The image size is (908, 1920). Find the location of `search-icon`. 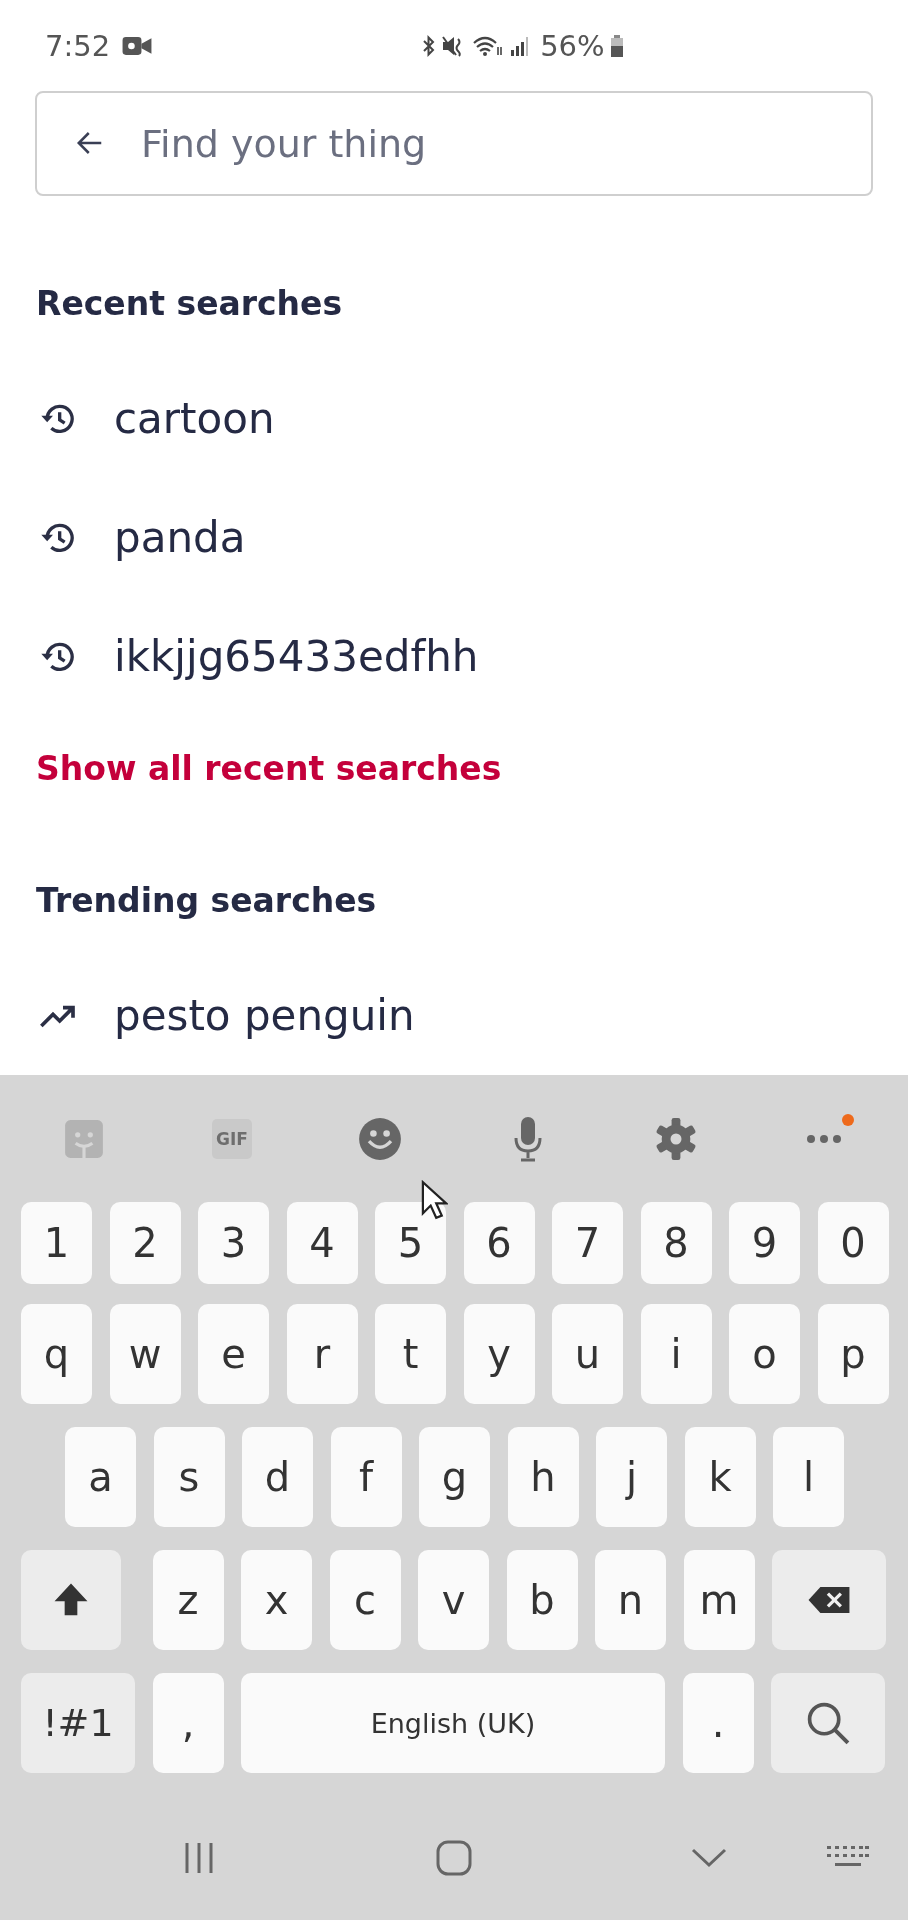

search-icon is located at coordinates (828, 1723).